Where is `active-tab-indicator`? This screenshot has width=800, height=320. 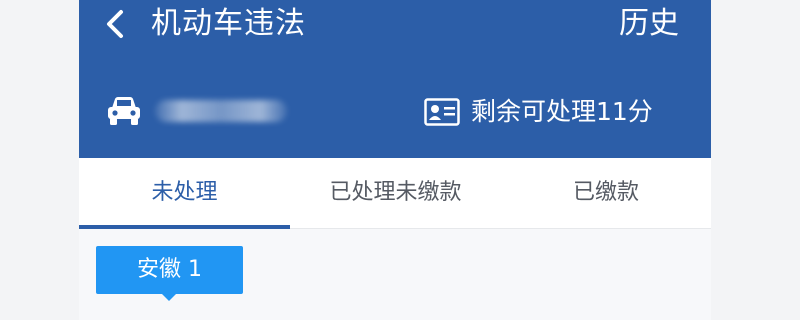
active-tab-indicator is located at coordinates (184, 227).